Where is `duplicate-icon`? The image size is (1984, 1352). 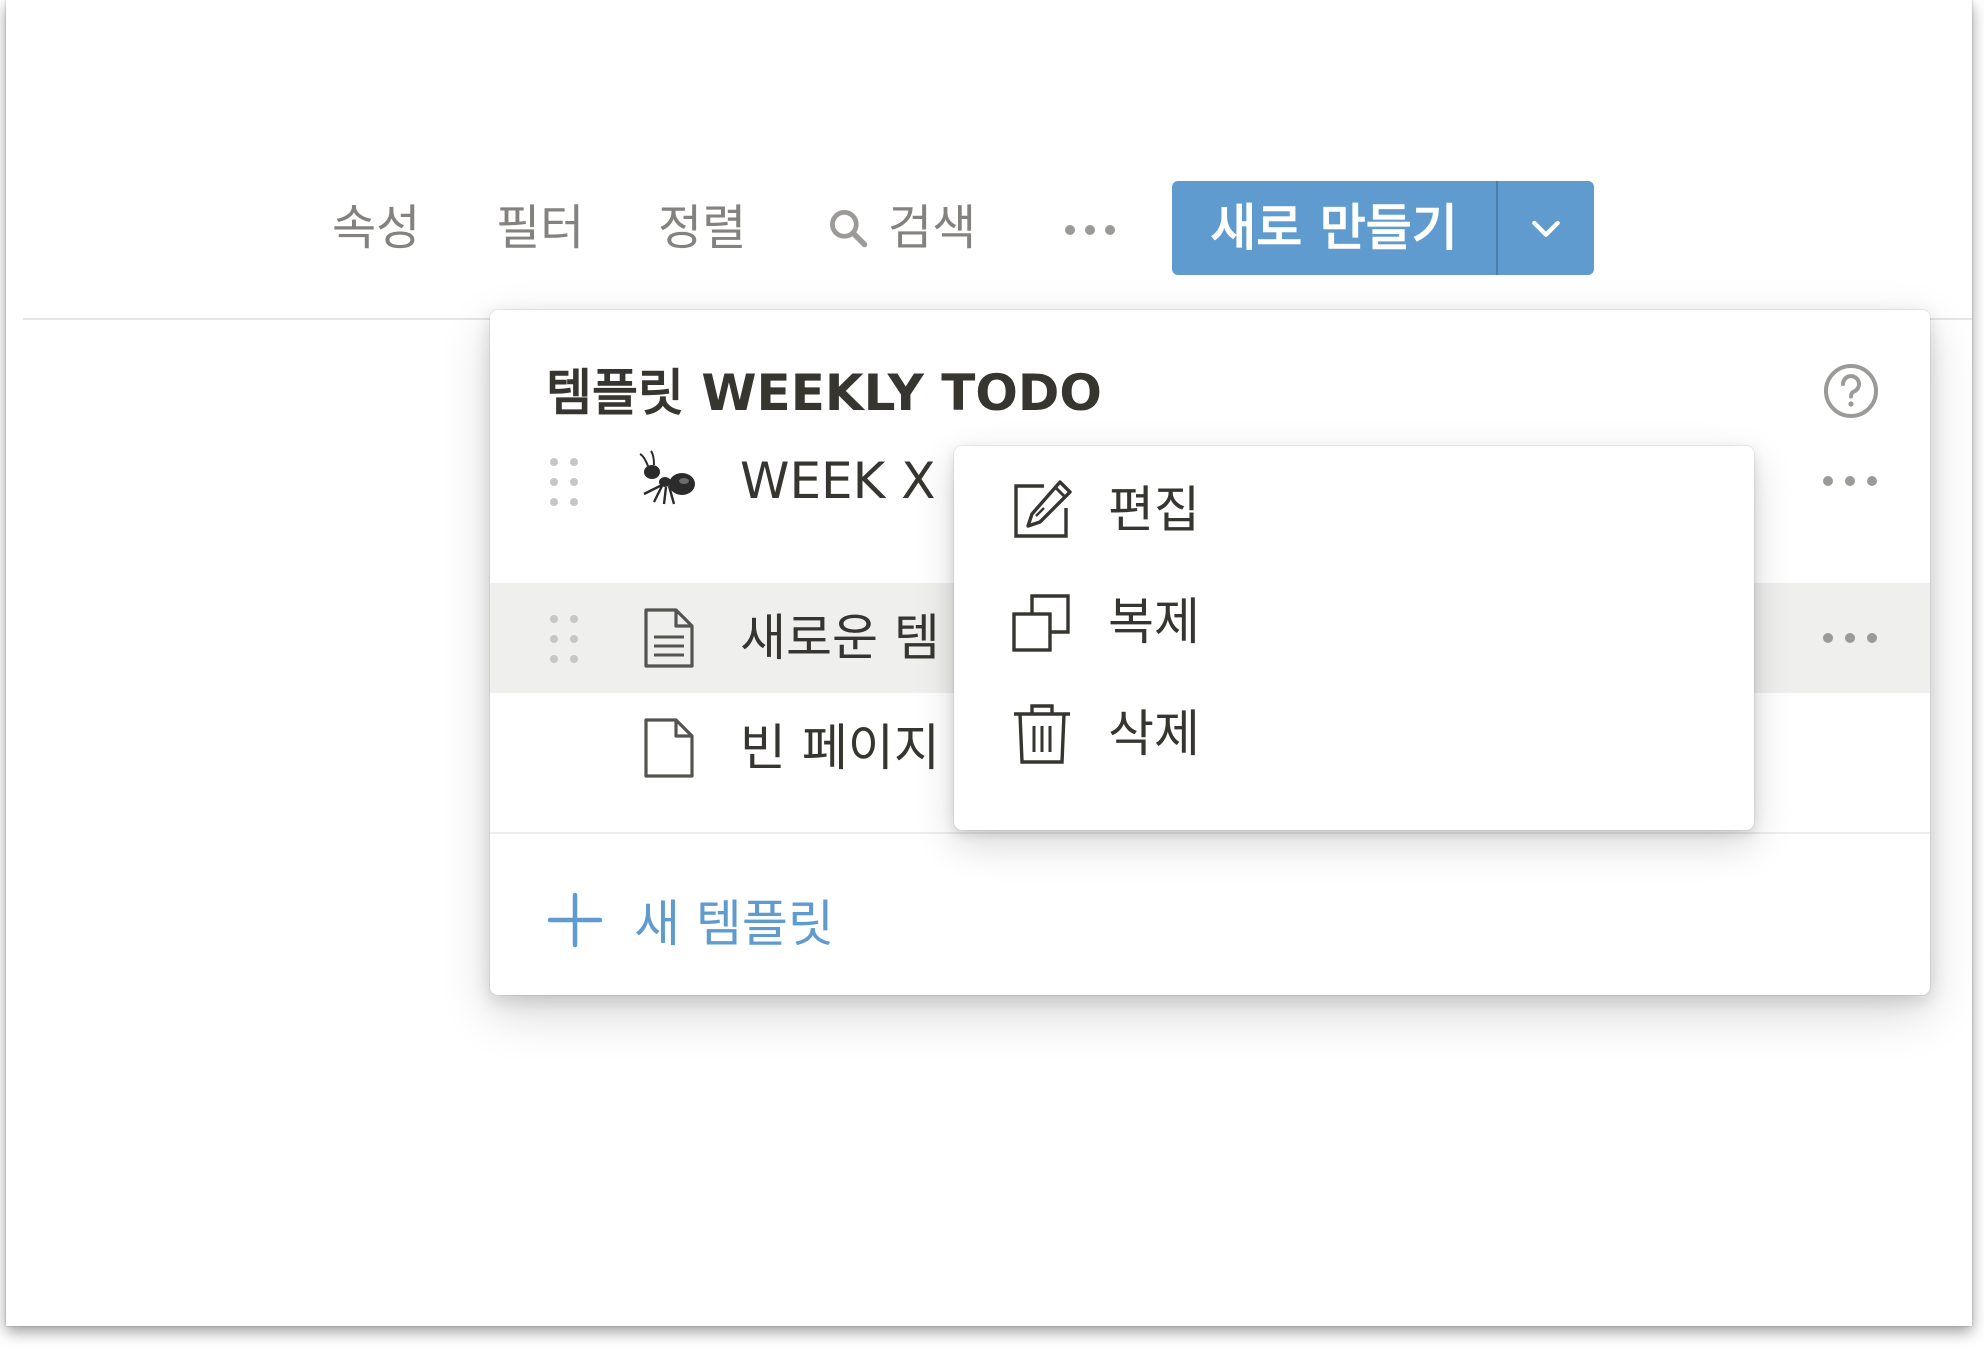 duplicate-icon is located at coordinates (1041, 623).